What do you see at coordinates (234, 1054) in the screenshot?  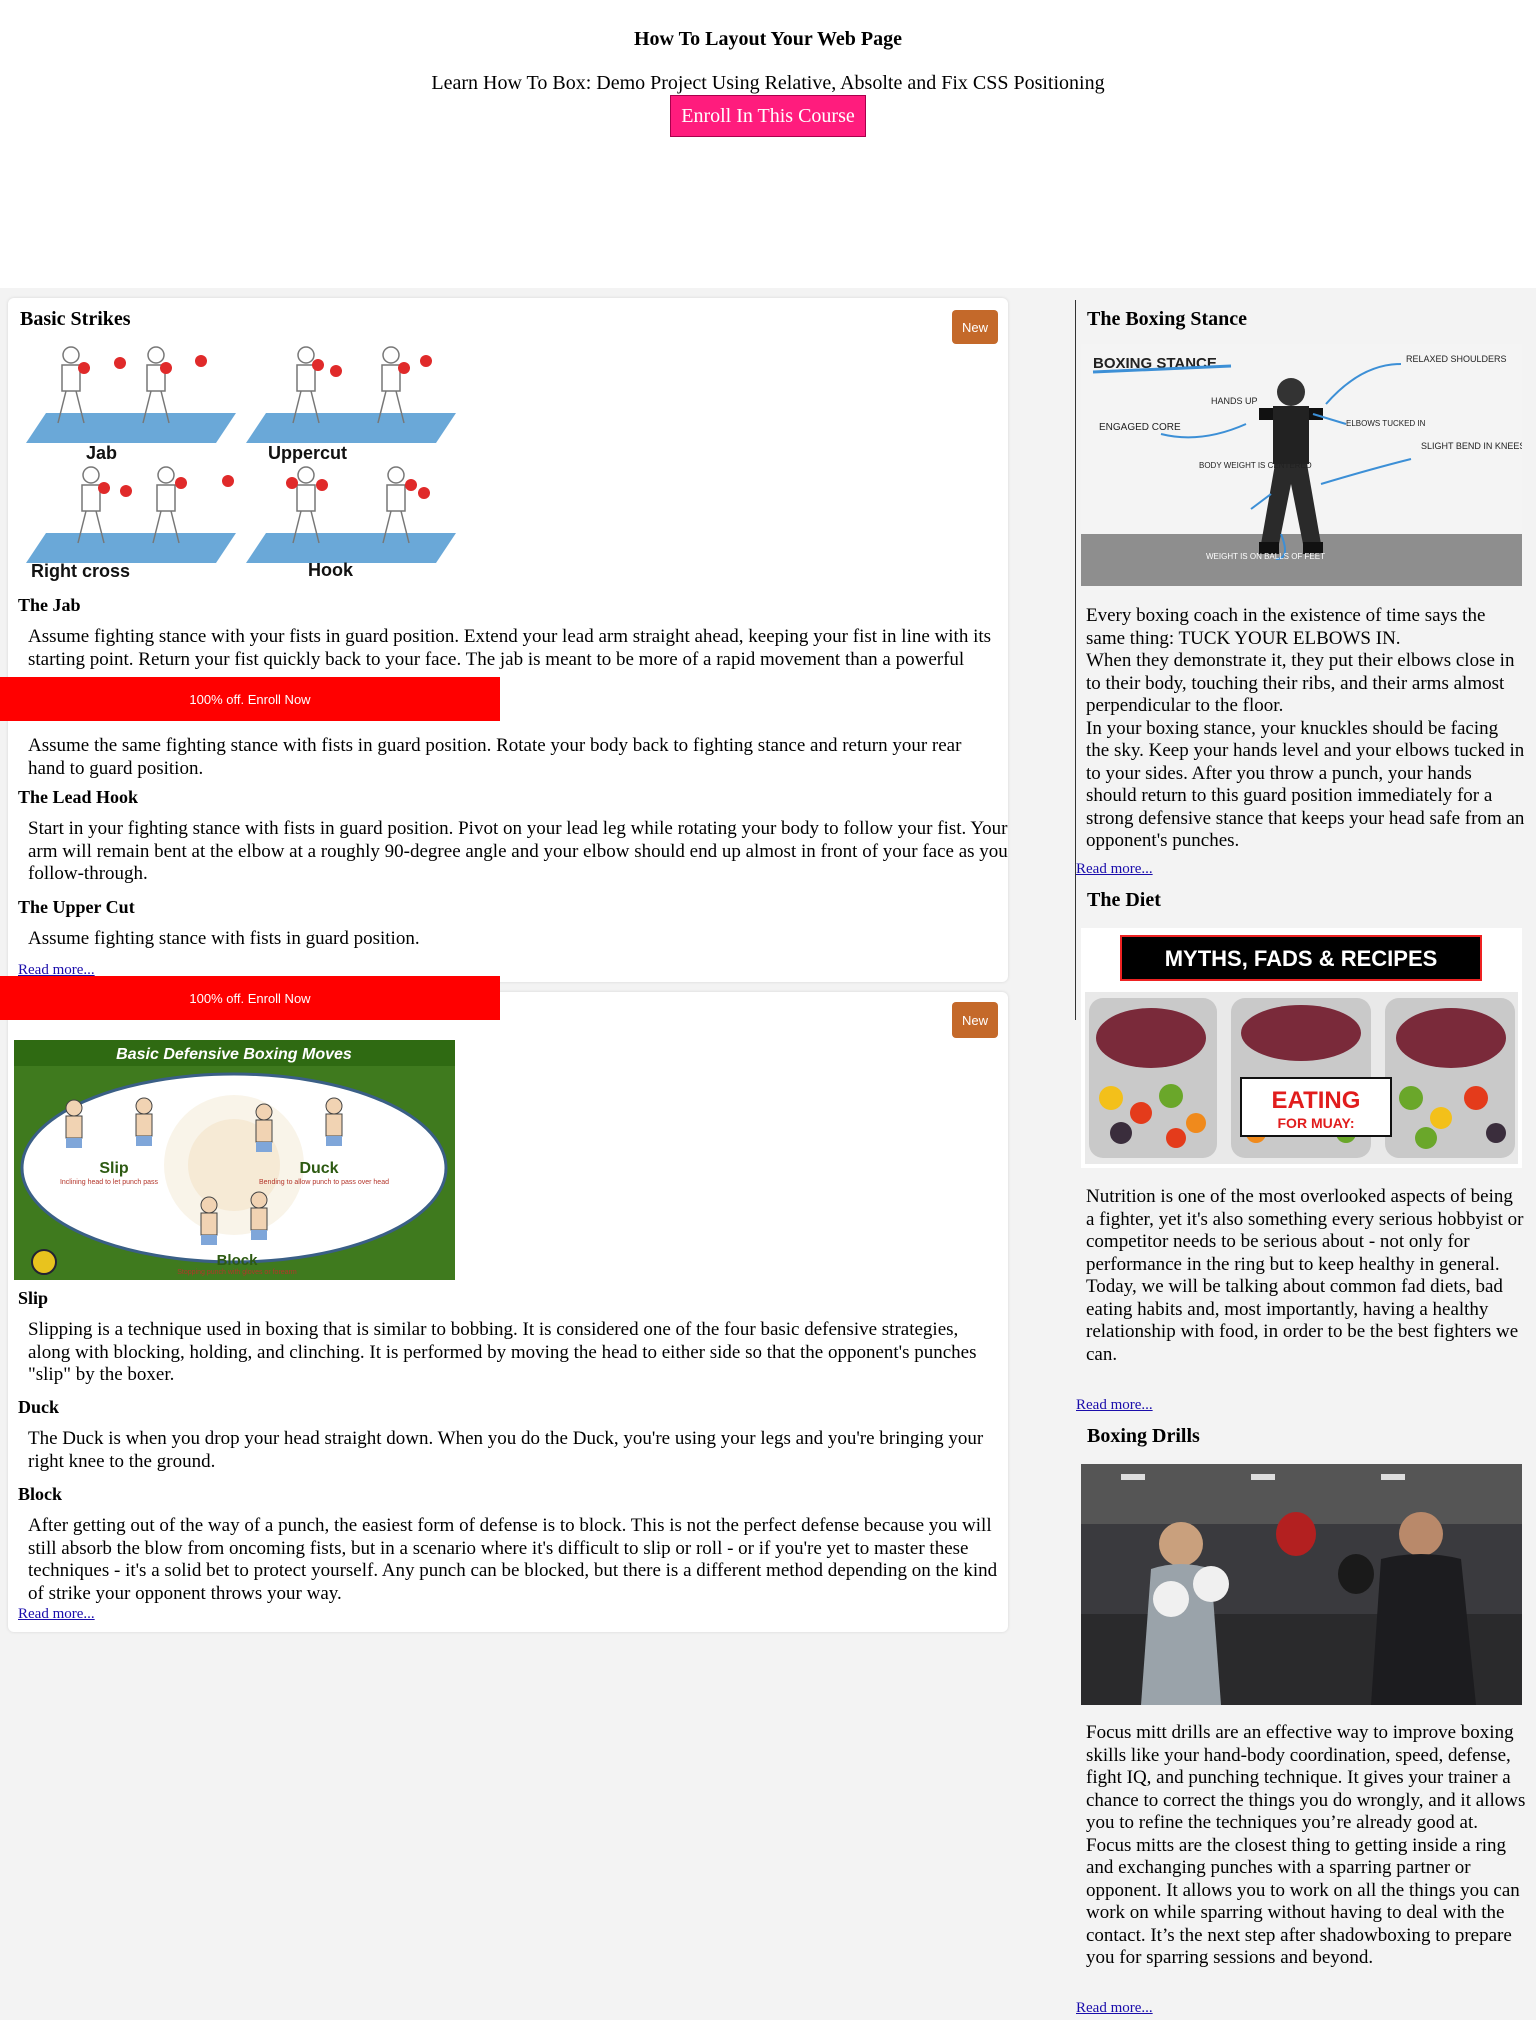 I see `image-title: Basic Defensive Boxing Moves` at bounding box center [234, 1054].